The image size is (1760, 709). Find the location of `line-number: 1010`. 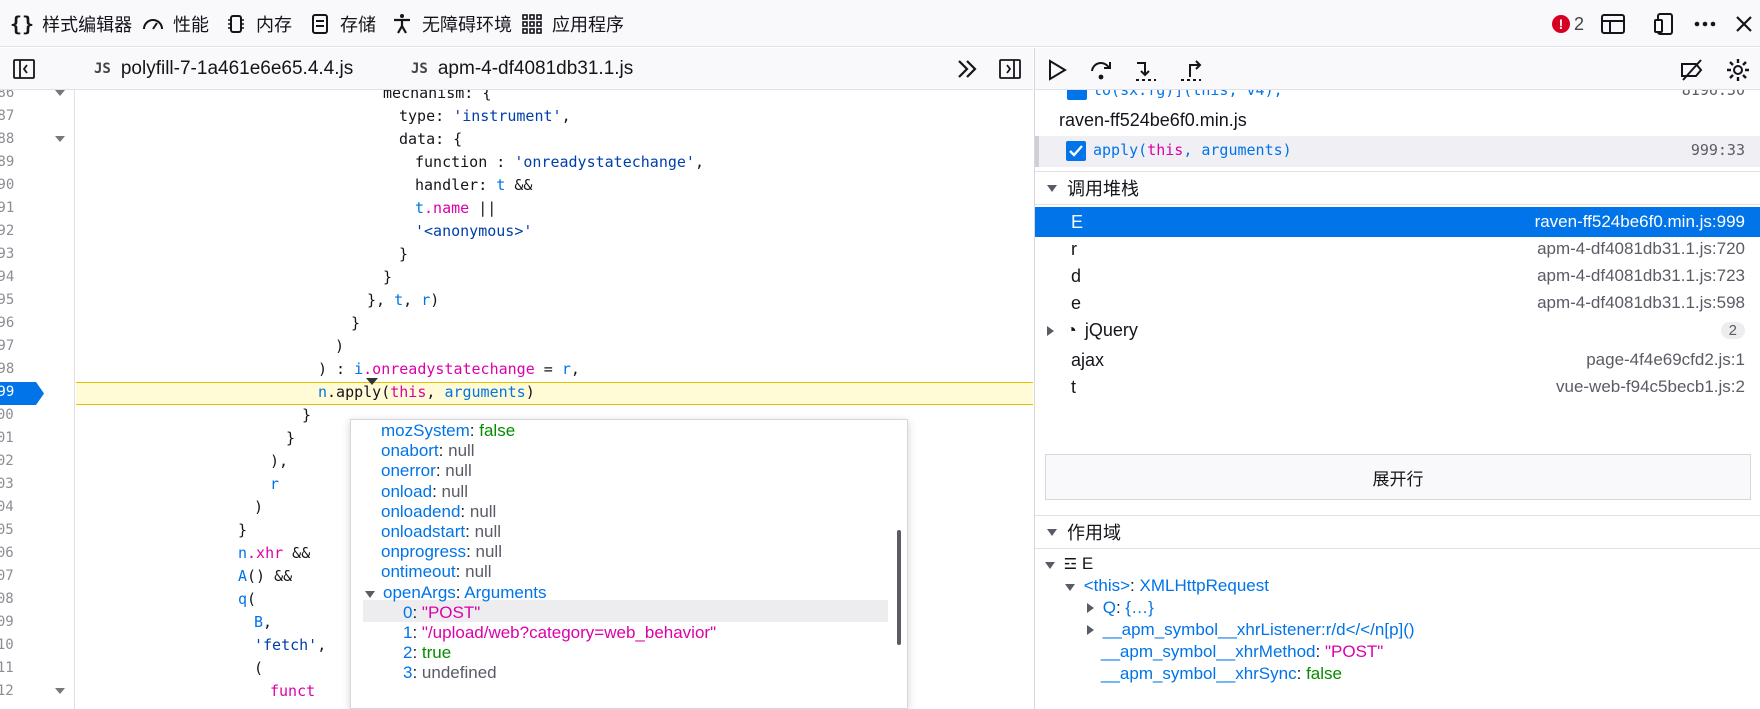

line-number: 1010 is located at coordinates (14, 645).